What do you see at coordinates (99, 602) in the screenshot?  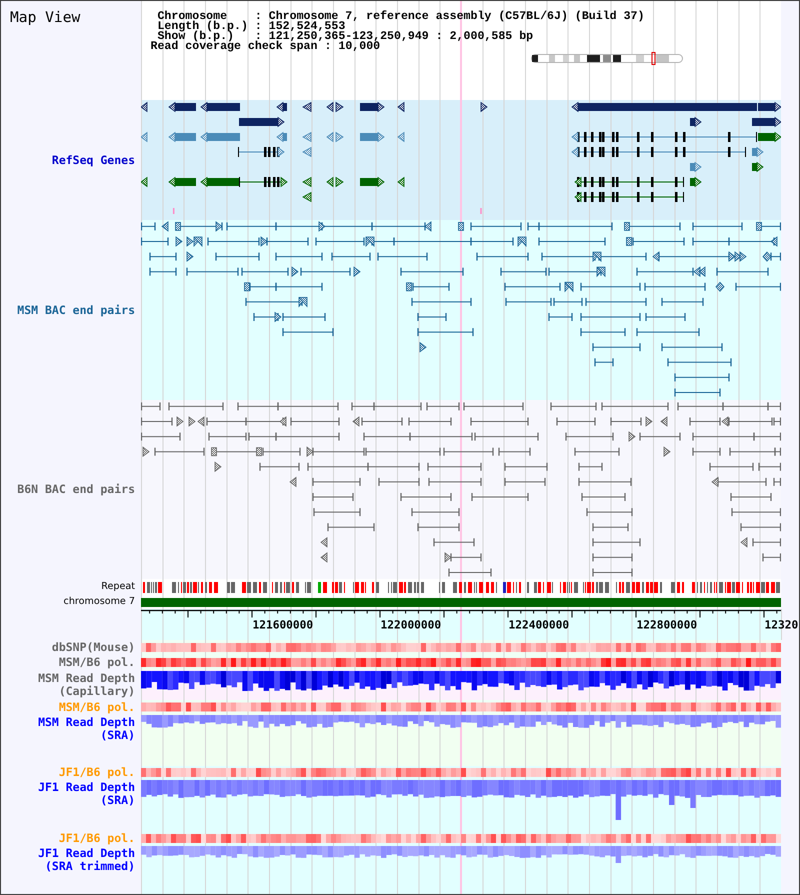 I see `track-label: chromosome 7` at bounding box center [99, 602].